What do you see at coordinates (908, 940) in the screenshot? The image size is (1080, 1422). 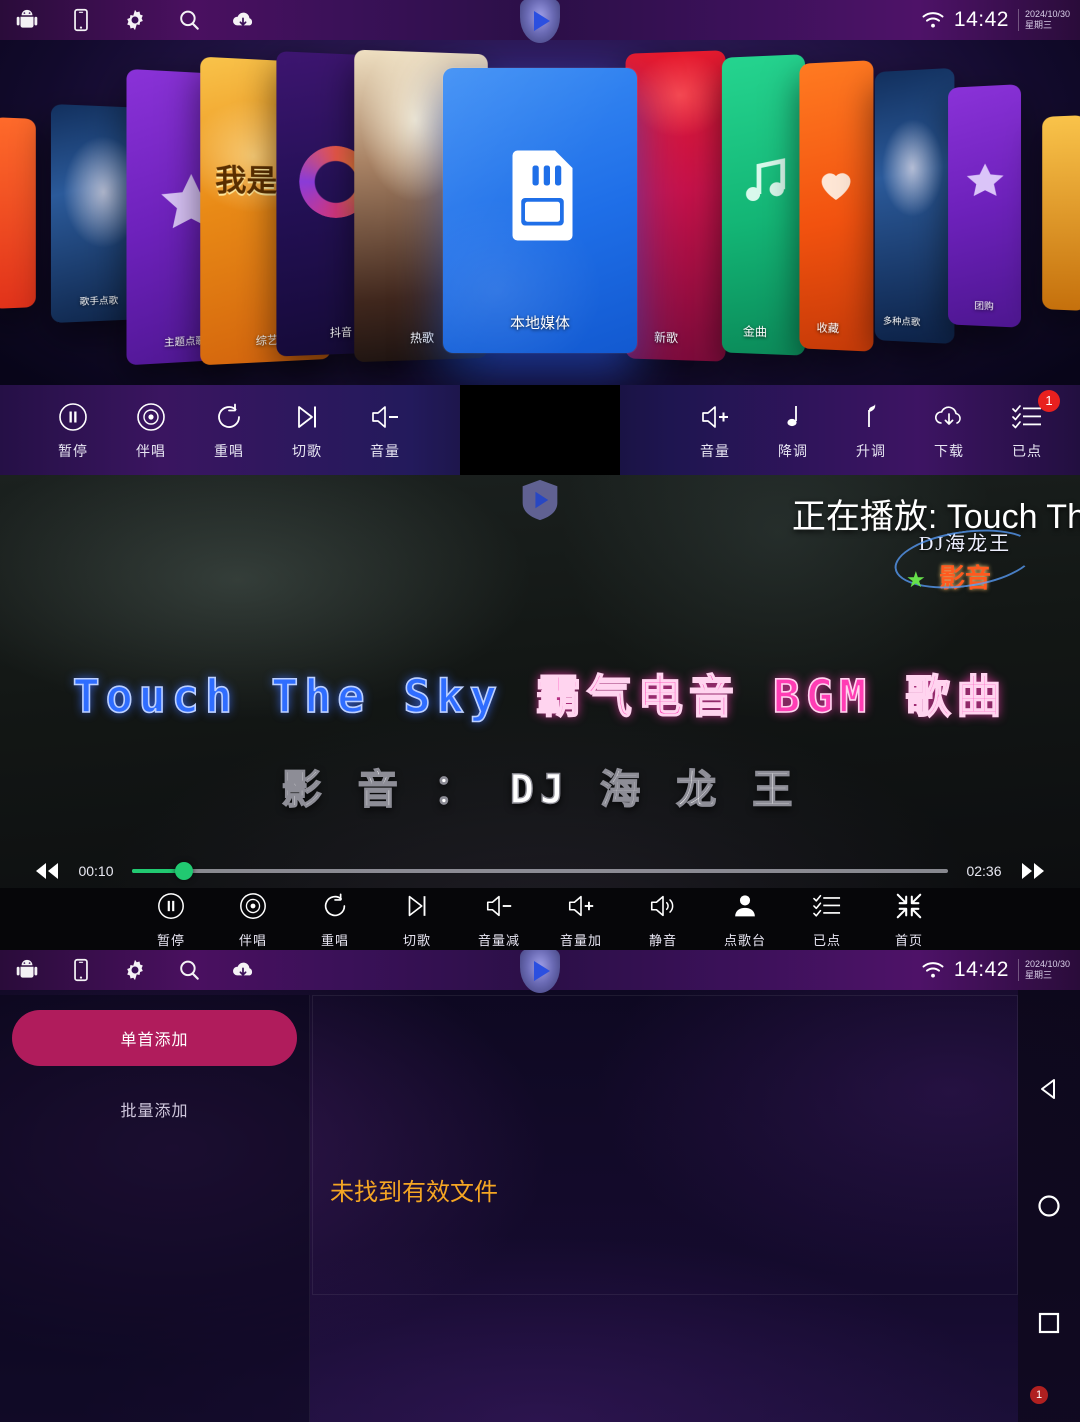 I see `player-button-label: 首页` at bounding box center [908, 940].